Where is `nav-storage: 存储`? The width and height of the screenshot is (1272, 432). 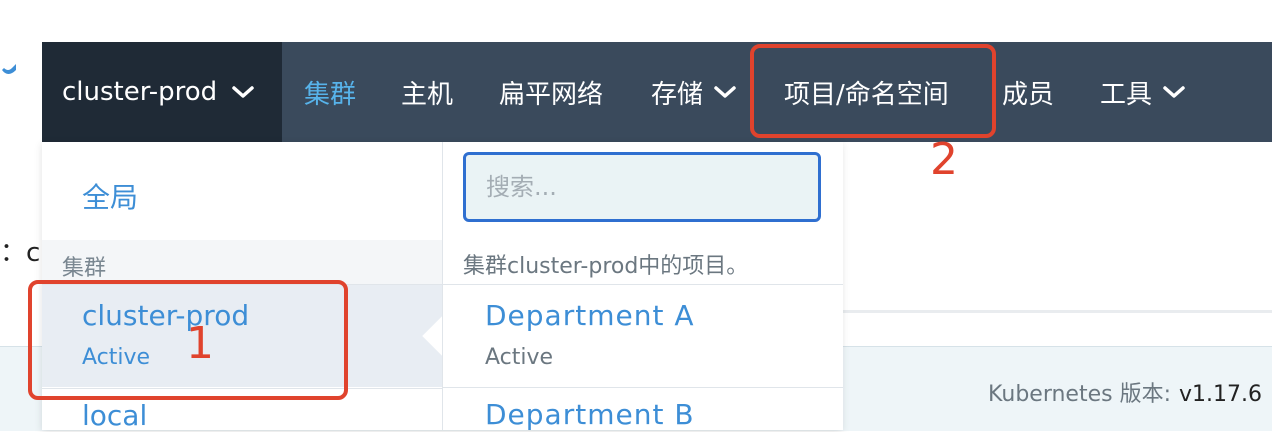 nav-storage: 存储 is located at coordinates (694, 92).